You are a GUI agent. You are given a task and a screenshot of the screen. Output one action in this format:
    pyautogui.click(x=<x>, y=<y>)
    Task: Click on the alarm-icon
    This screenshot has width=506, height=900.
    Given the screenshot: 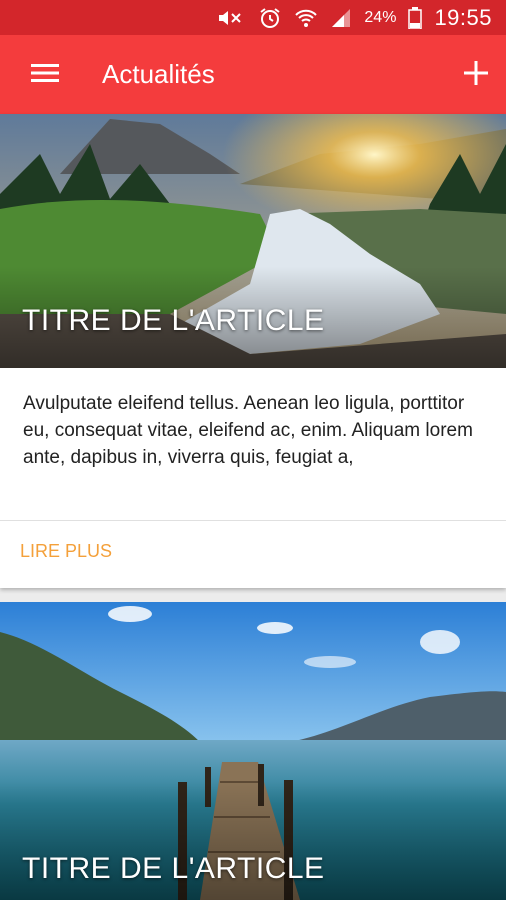 What is the action you would take?
    pyautogui.click(x=270, y=18)
    